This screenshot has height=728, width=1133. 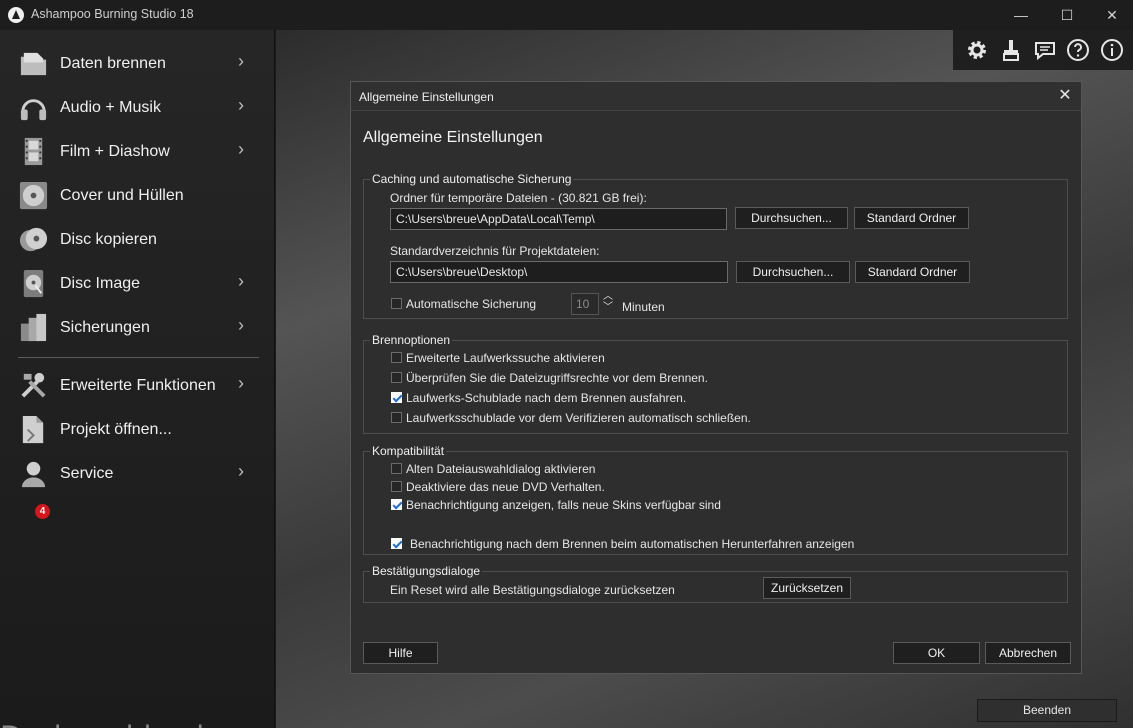 I want to click on temp-default-folder-button: Standard Ordner, so click(x=911, y=218).